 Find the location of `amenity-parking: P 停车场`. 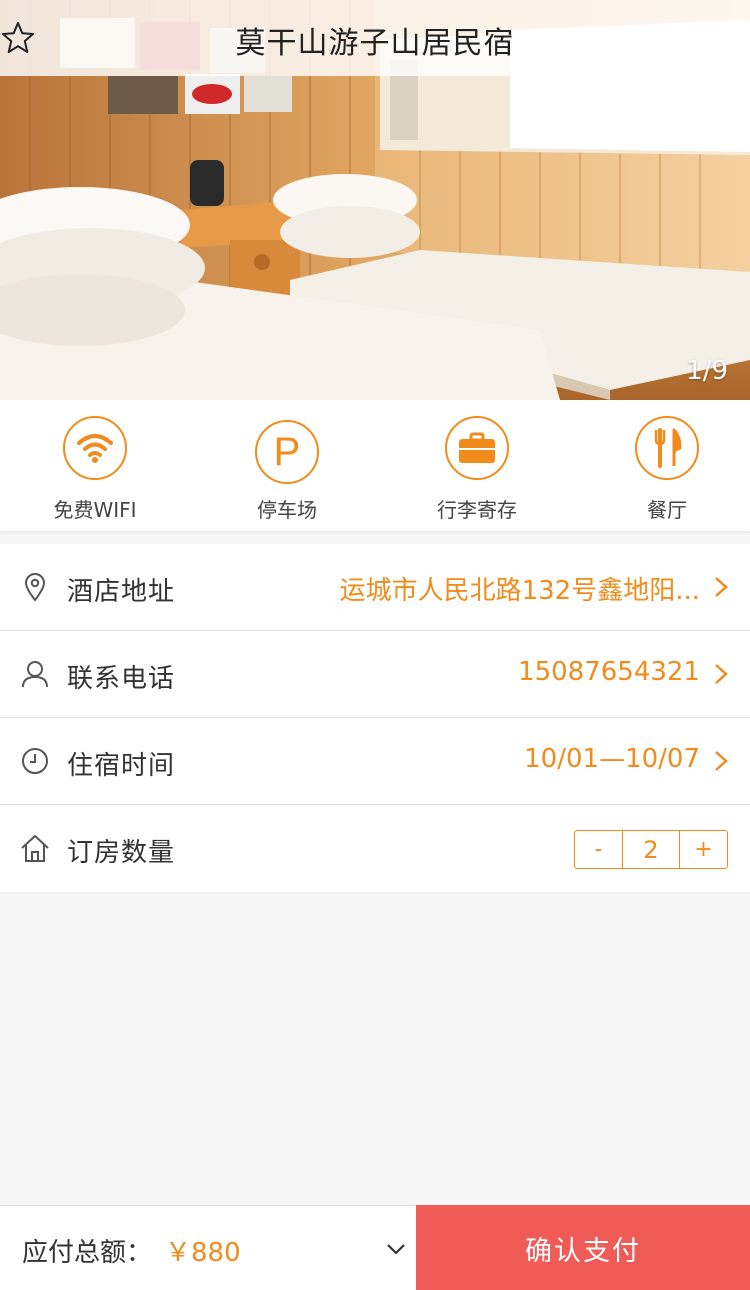

amenity-parking: P 停车场 is located at coordinates (287, 469).